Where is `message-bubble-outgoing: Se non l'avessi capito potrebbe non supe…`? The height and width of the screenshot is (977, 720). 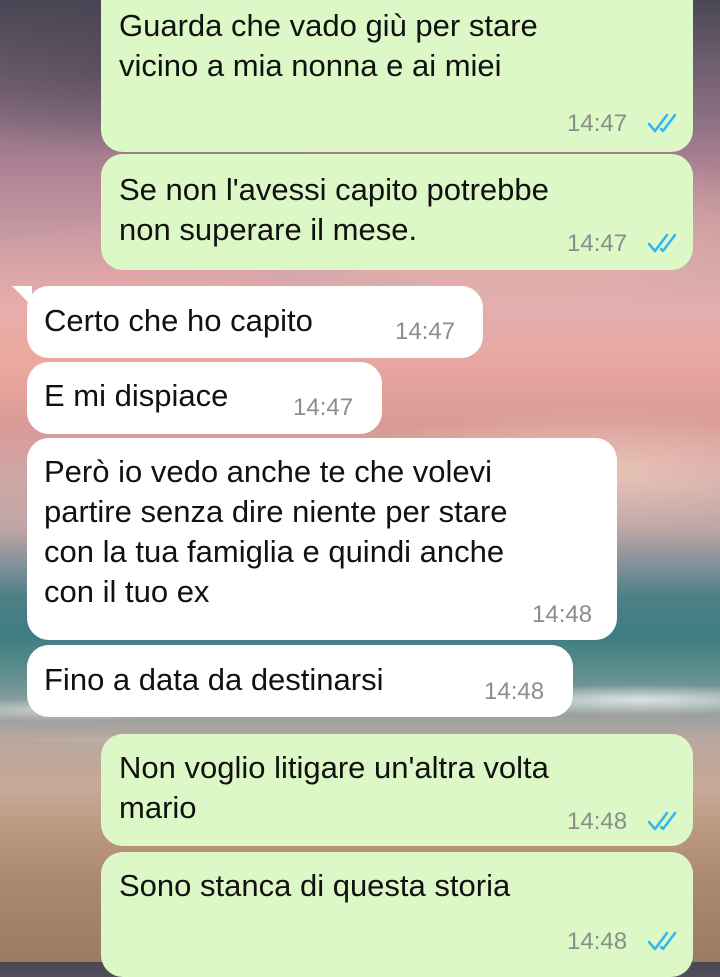 message-bubble-outgoing: Se non l'avessi capito potrebbe non supe… is located at coordinates (397, 212).